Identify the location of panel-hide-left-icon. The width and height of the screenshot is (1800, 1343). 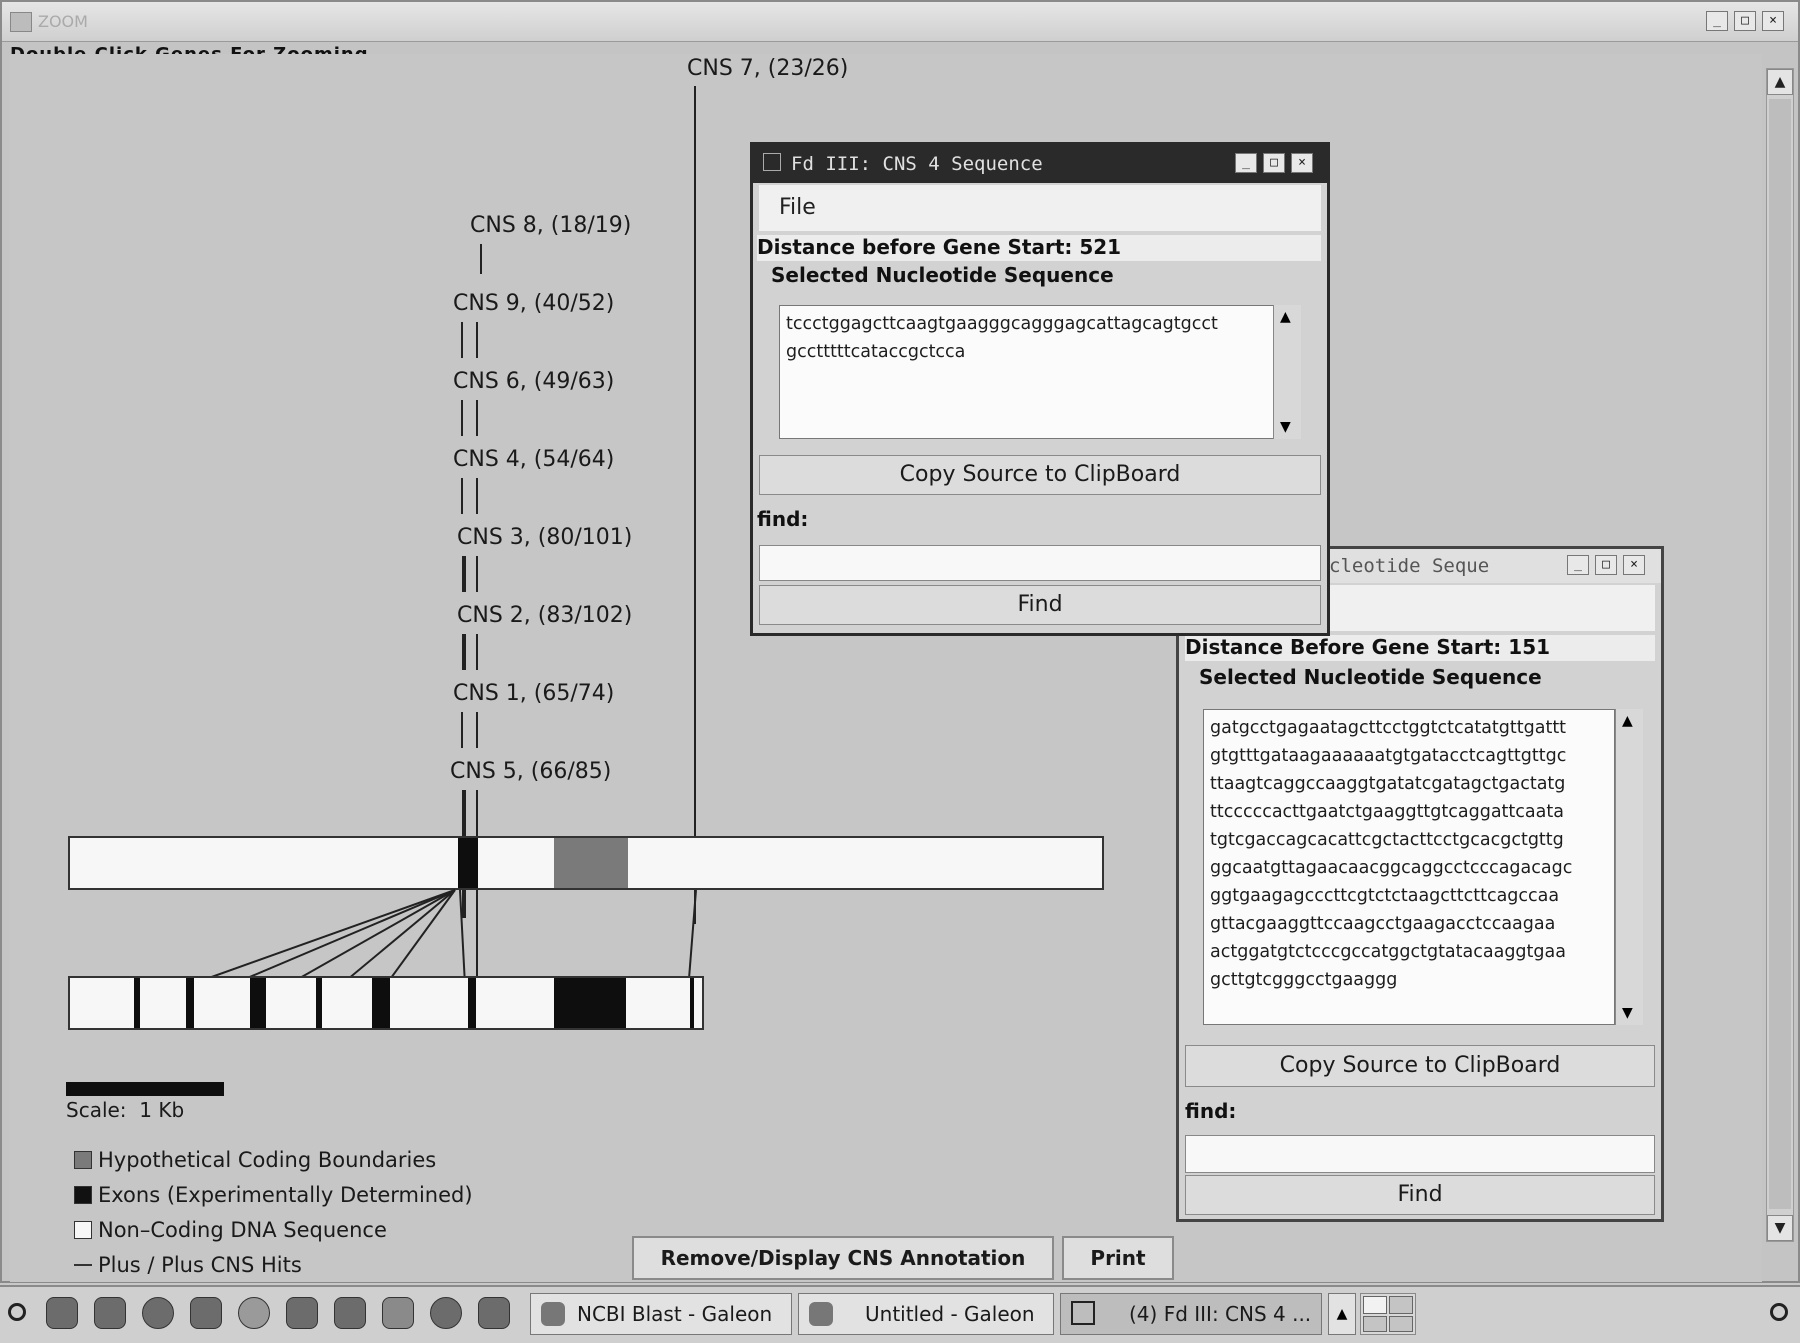
(17, 1312).